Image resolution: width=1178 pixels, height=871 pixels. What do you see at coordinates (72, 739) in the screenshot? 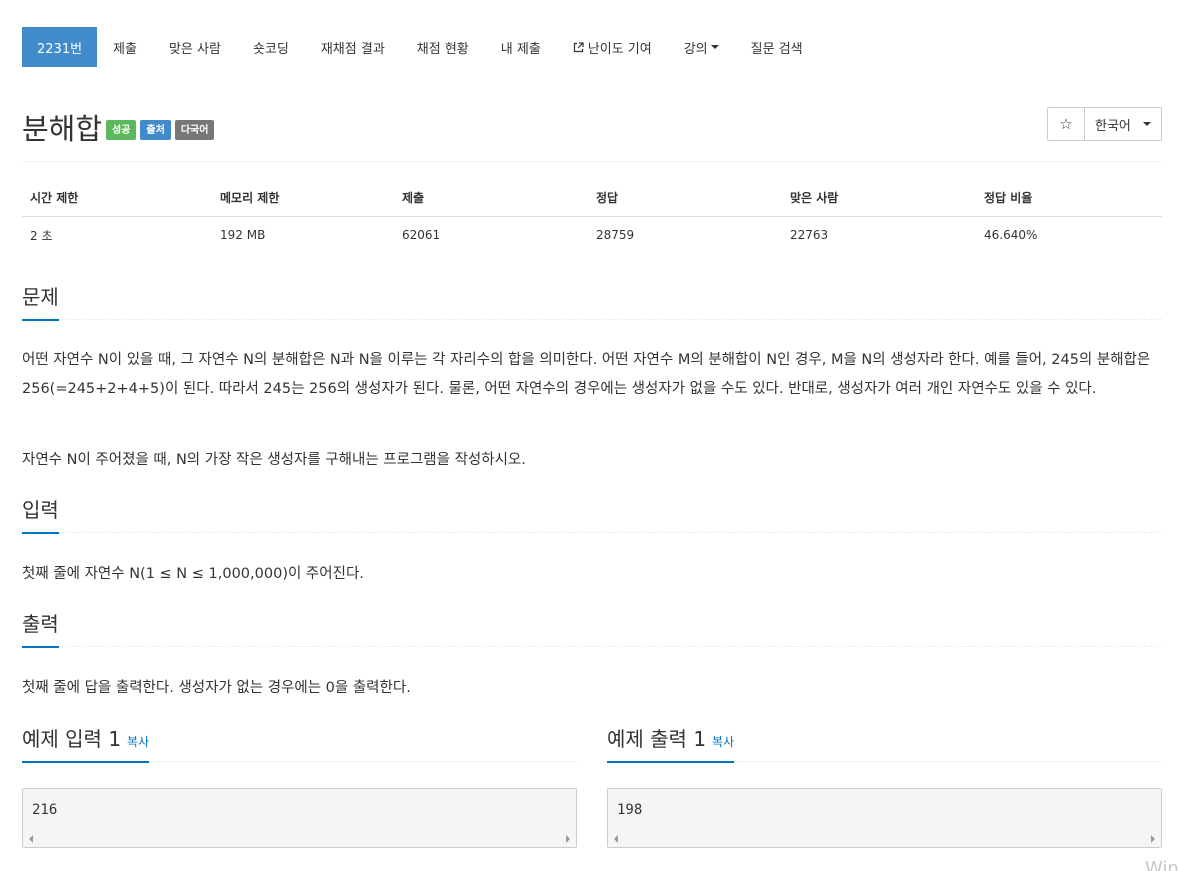
I see `sample-input-title: 예제 입력 1` at bounding box center [72, 739].